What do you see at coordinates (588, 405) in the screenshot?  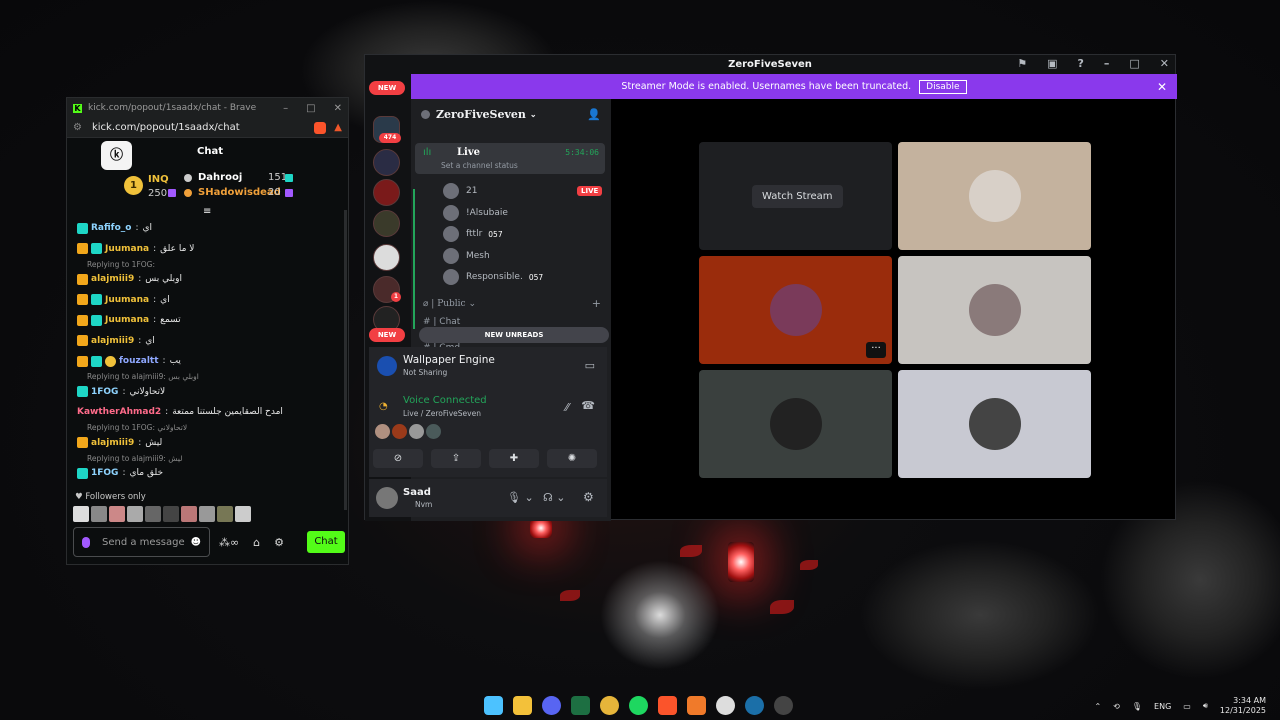 I see `disconnect-icon: ☎` at bounding box center [588, 405].